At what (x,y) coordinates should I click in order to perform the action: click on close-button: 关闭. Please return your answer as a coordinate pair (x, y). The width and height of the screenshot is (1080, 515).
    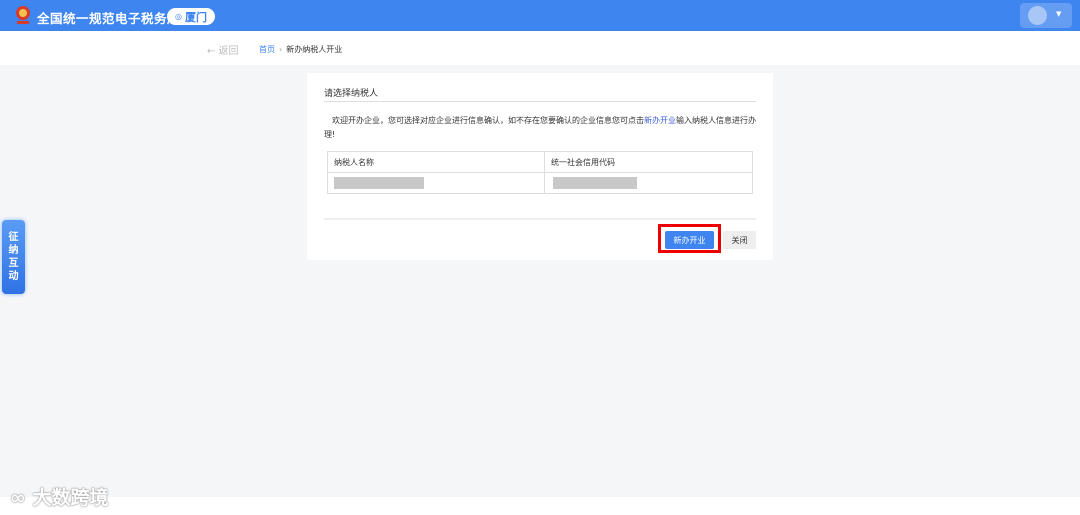
    Looking at the image, I should click on (739, 240).